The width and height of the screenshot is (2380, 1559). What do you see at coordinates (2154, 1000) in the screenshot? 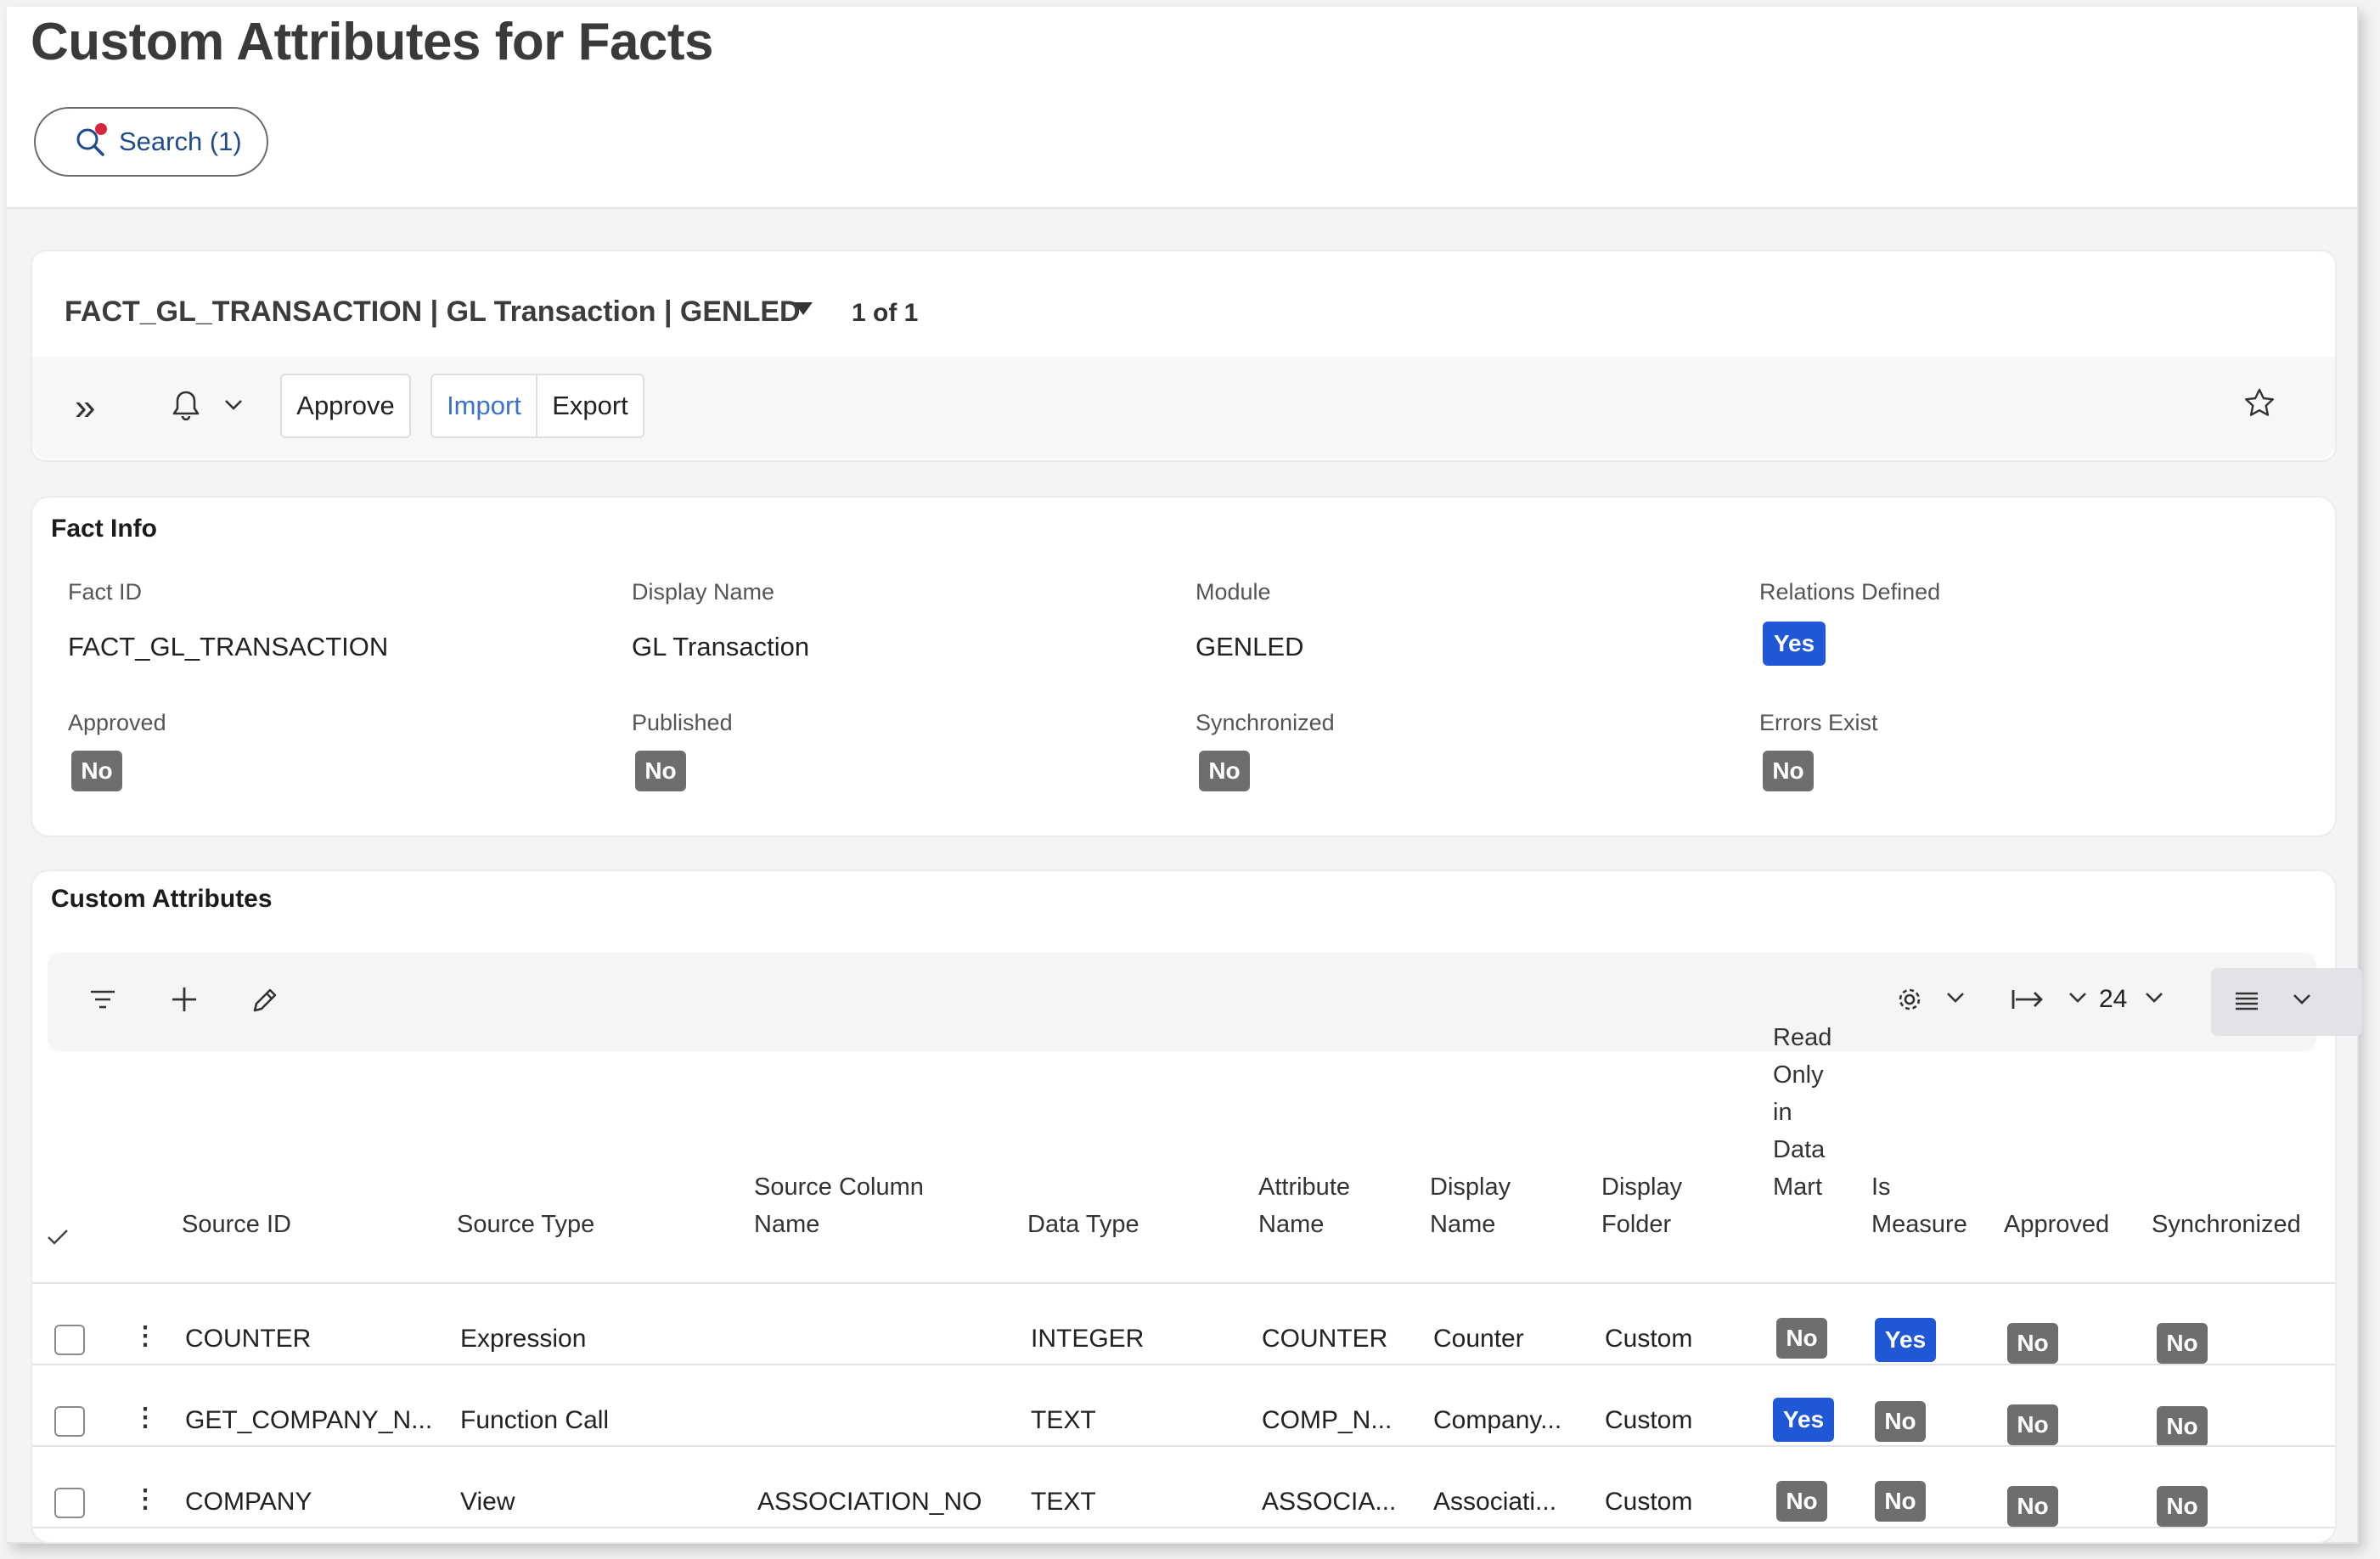
I see `rows-chevron-down-icon` at bounding box center [2154, 1000].